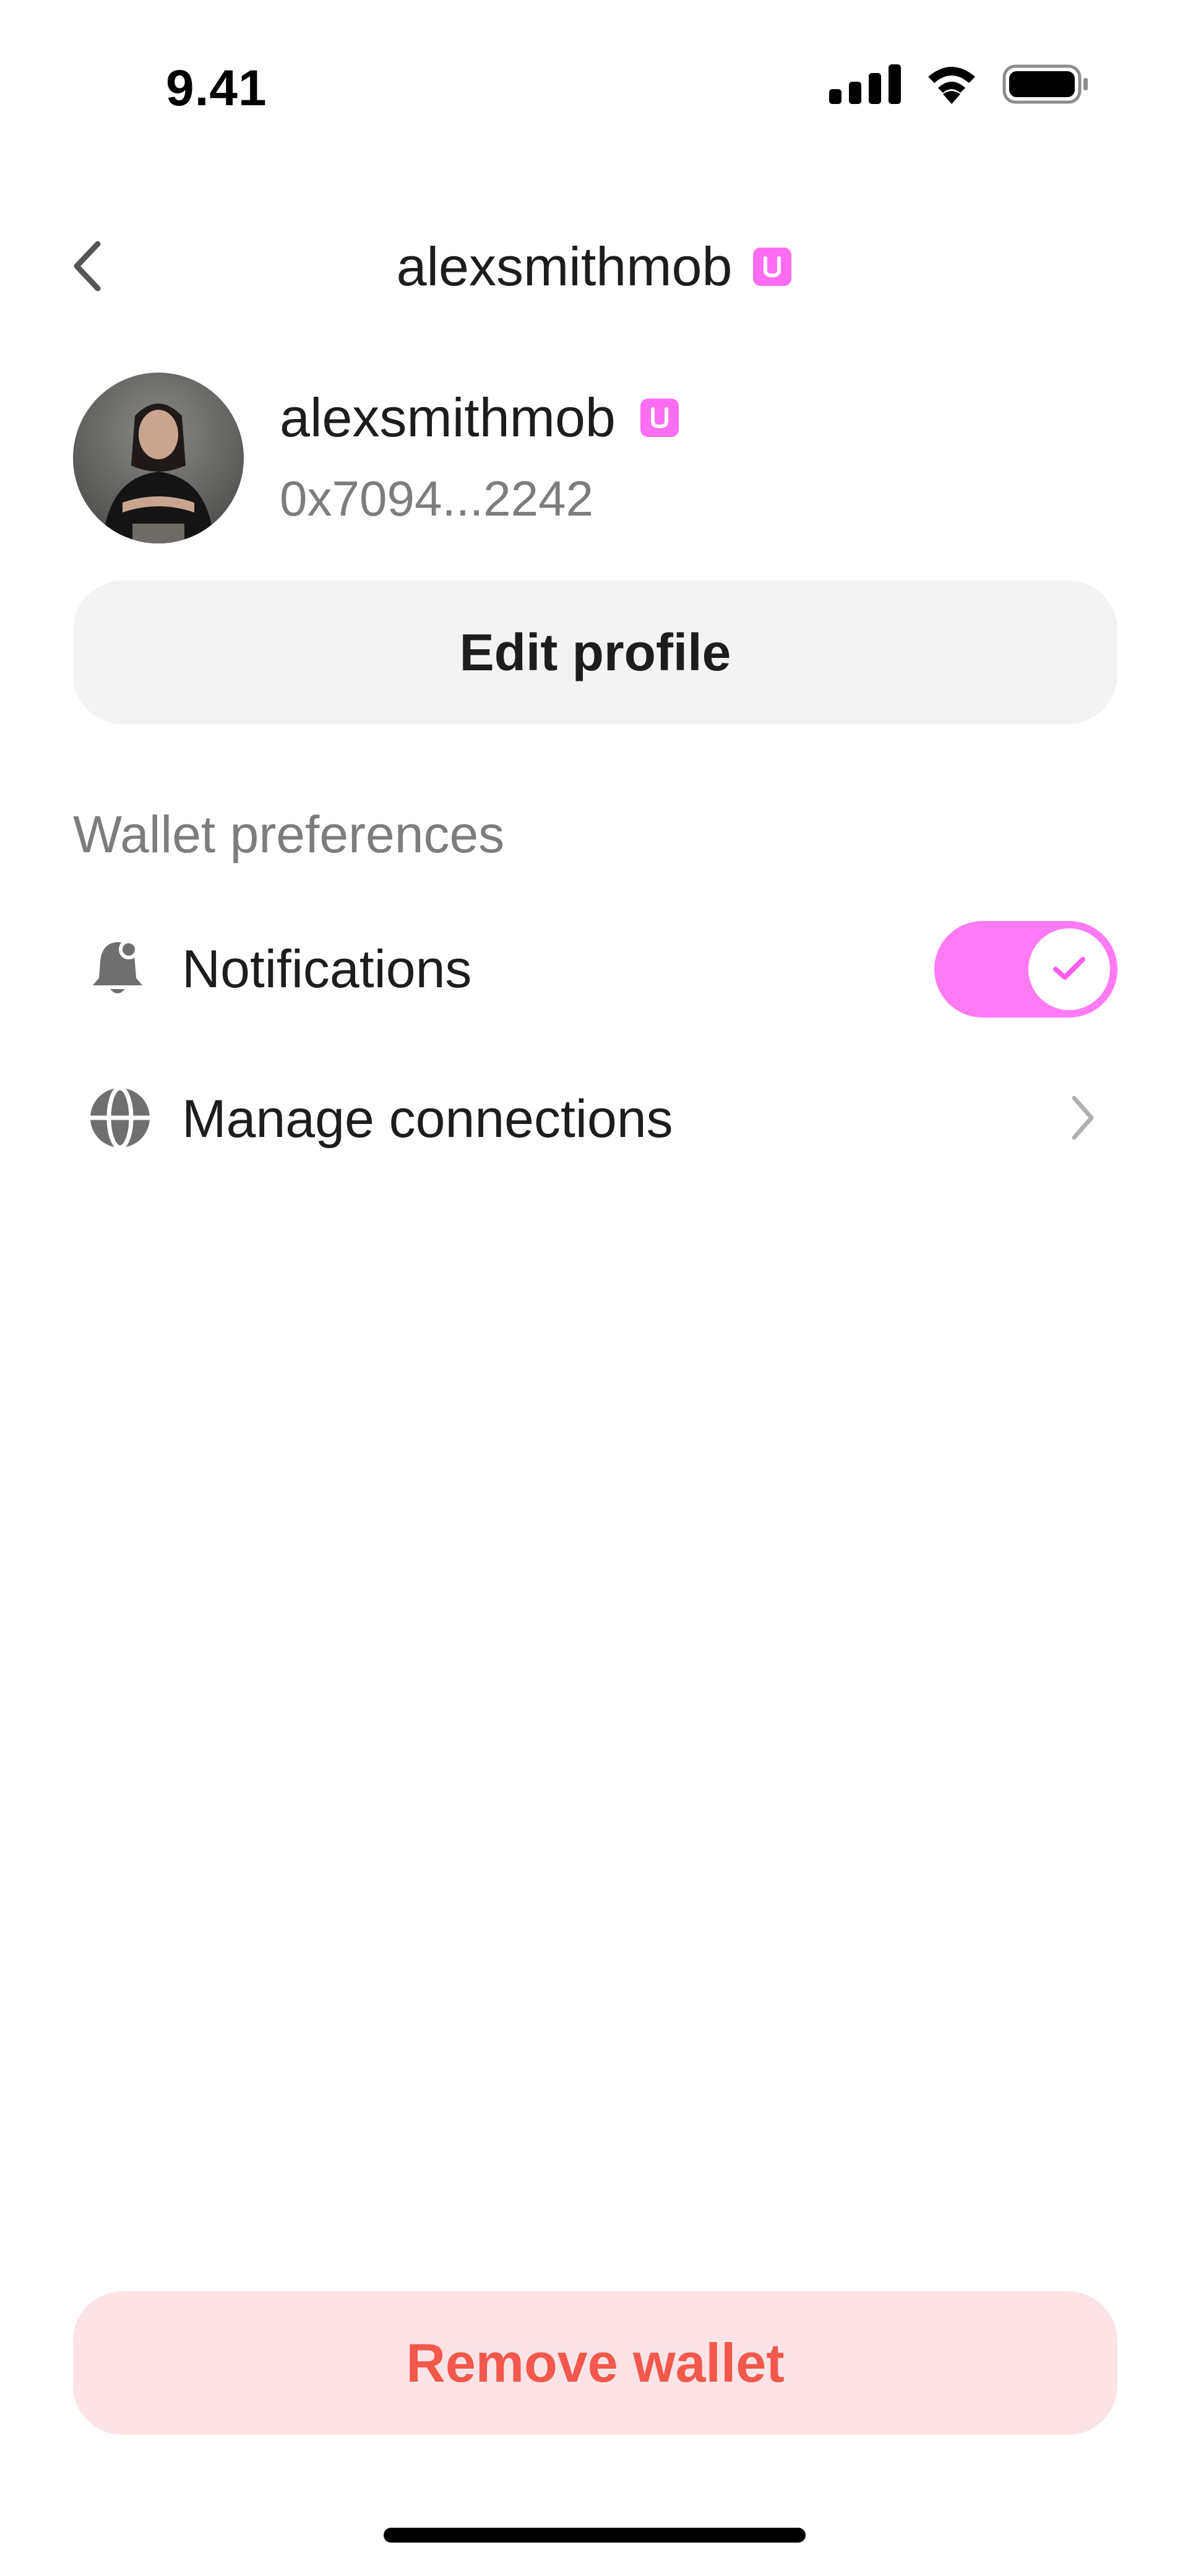 The height and width of the screenshot is (2576, 1188). Describe the element at coordinates (1025, 969) in the screenshot. I see `notifications-toggle` at that location.